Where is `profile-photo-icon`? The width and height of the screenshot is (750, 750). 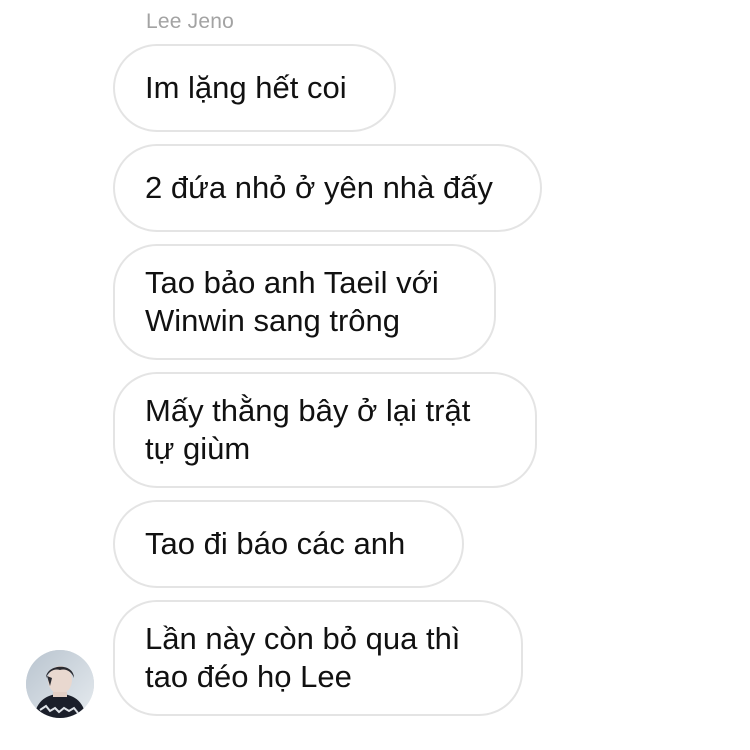 profile-photo-icon is located at coordinates (60, 684).